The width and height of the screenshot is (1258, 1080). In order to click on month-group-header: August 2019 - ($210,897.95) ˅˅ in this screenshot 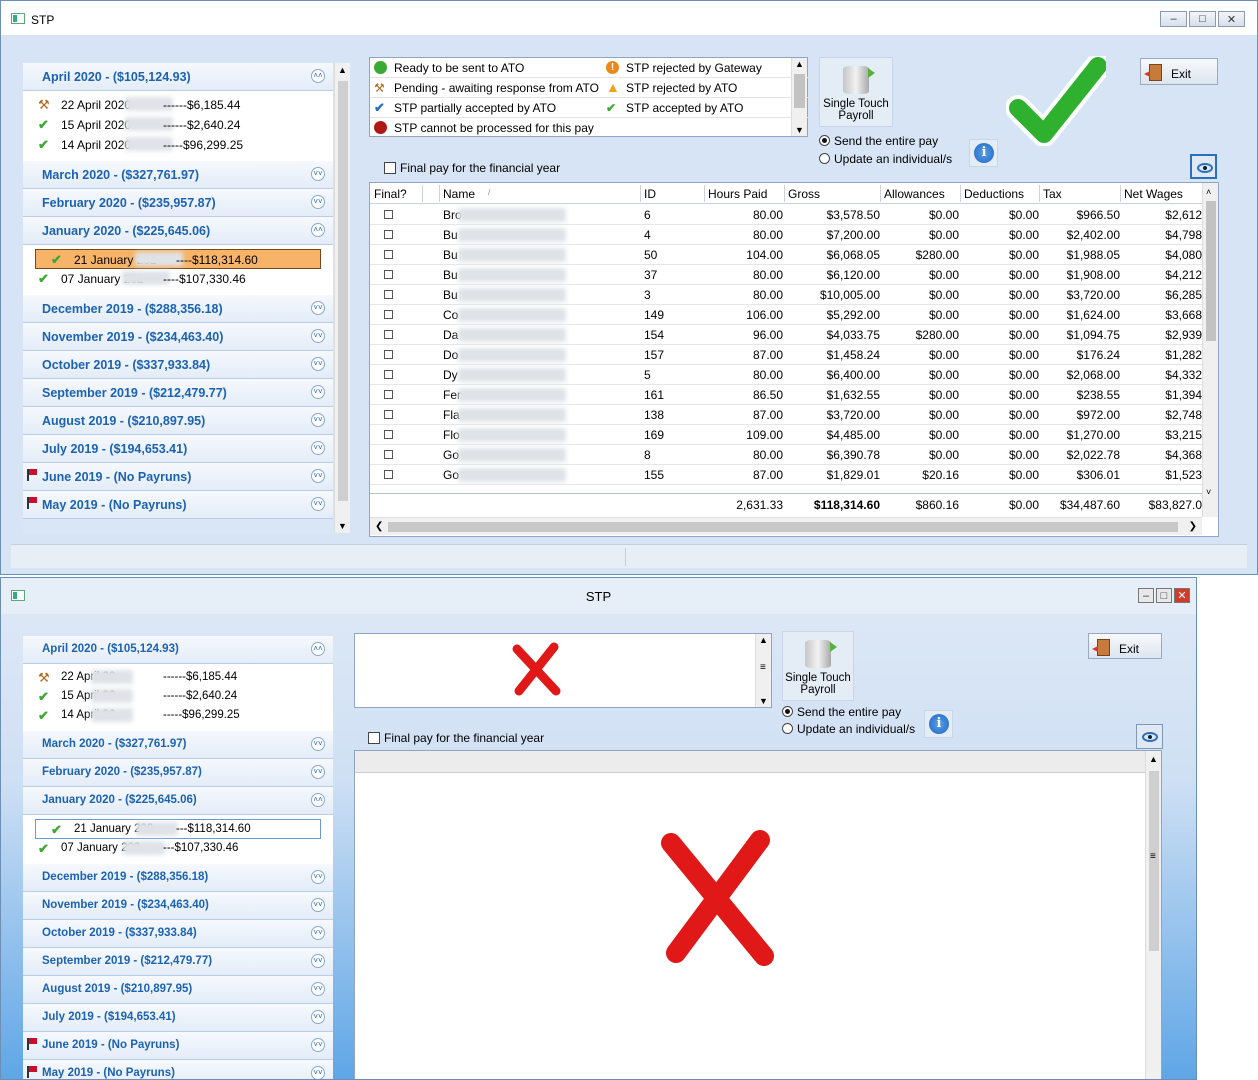, I will do `click(178, 421)`.